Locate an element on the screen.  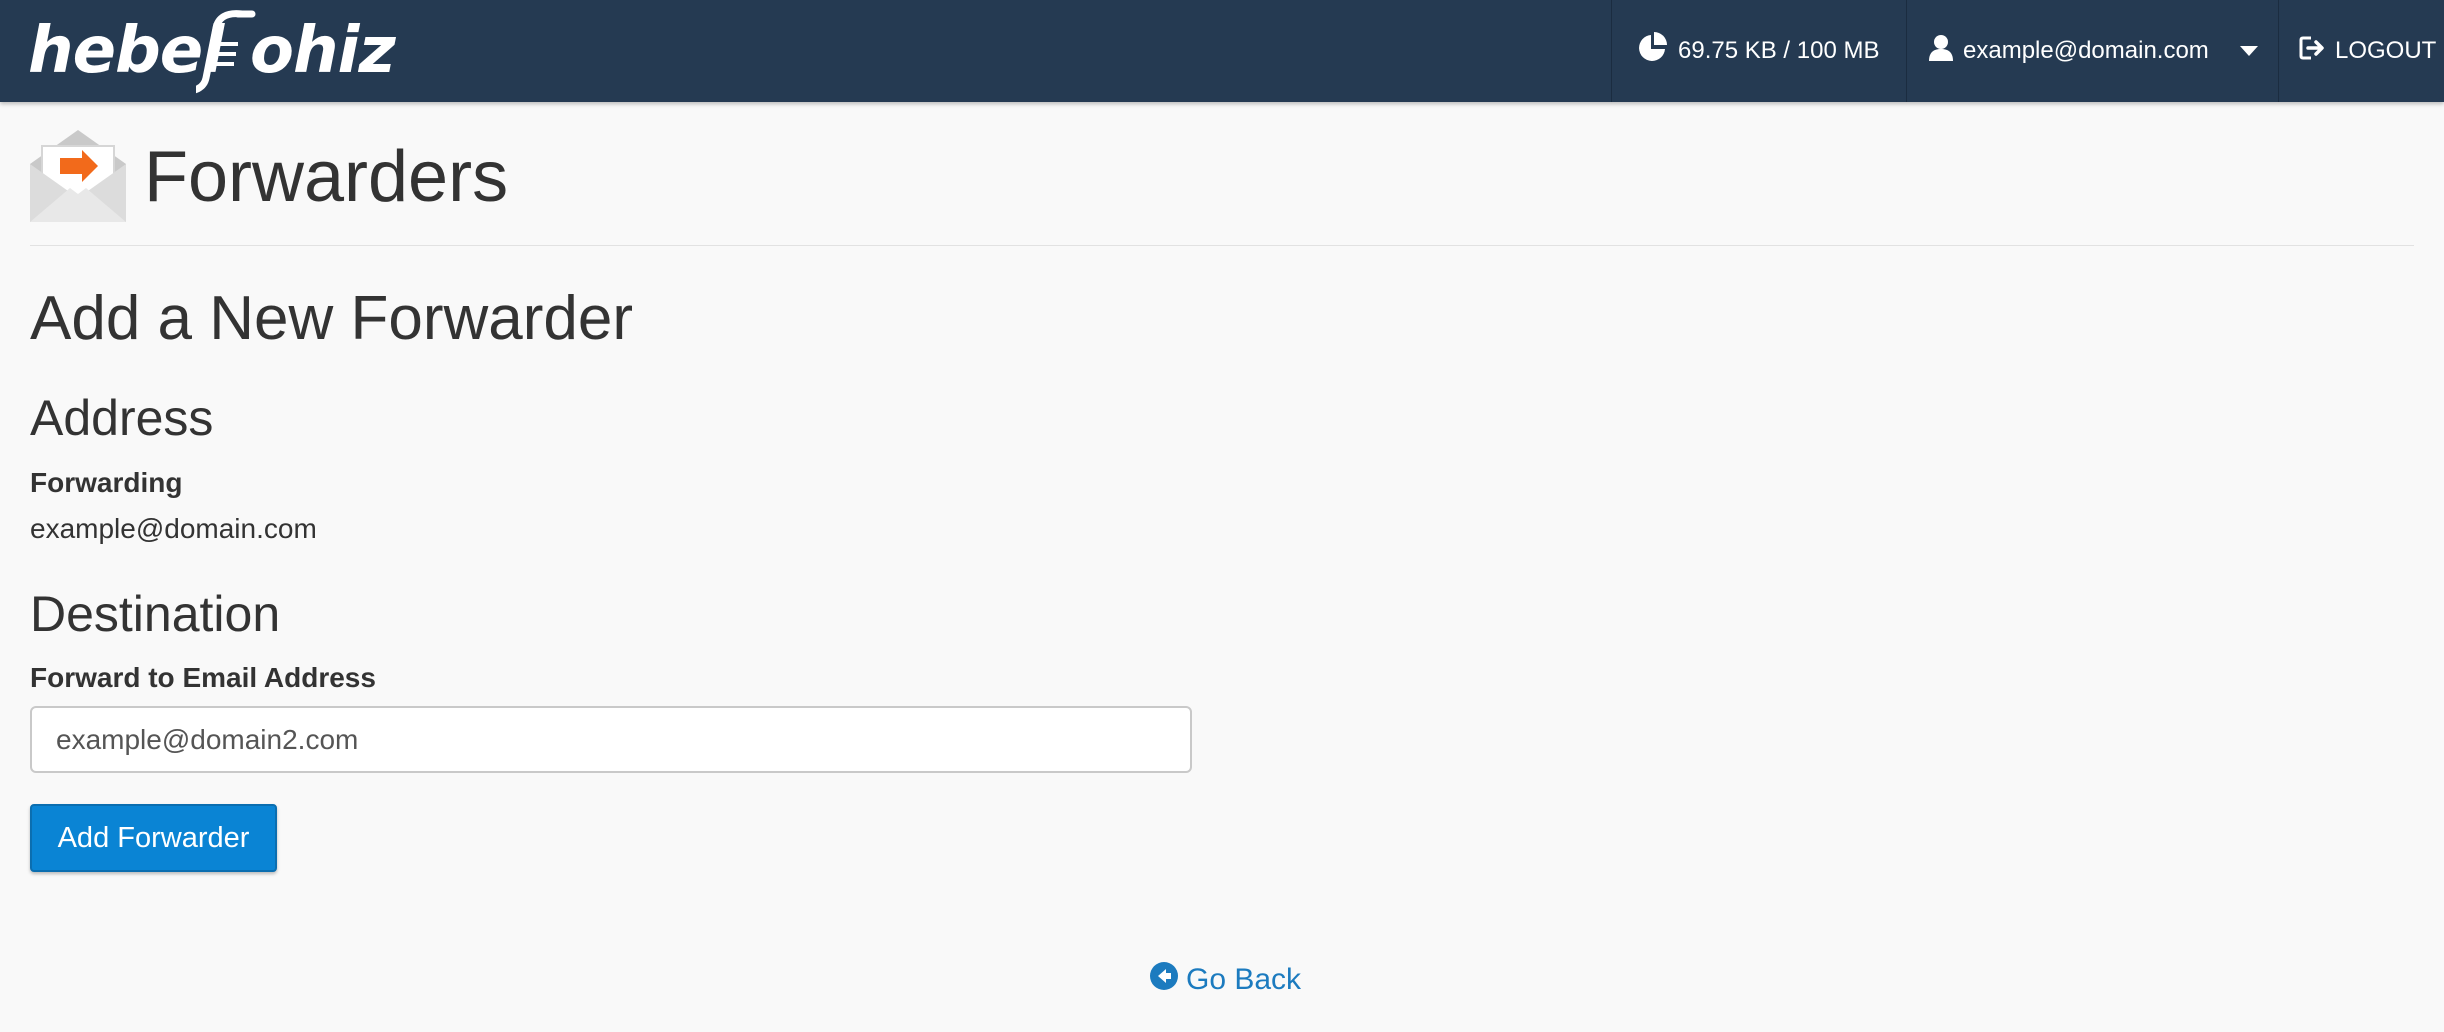
page-header: Forwarders is located at coordinates (1222, 187).